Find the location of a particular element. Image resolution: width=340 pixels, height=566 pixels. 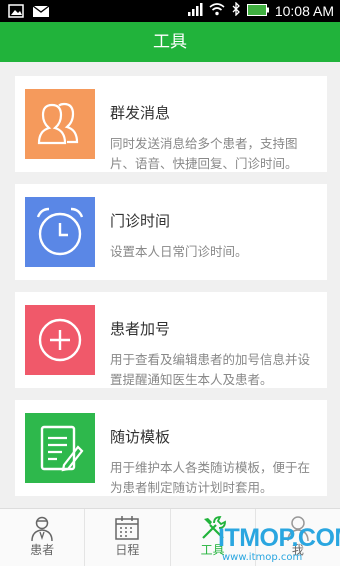

watermark-logo: ITMOP.COM is located at coordinates (279, 538).